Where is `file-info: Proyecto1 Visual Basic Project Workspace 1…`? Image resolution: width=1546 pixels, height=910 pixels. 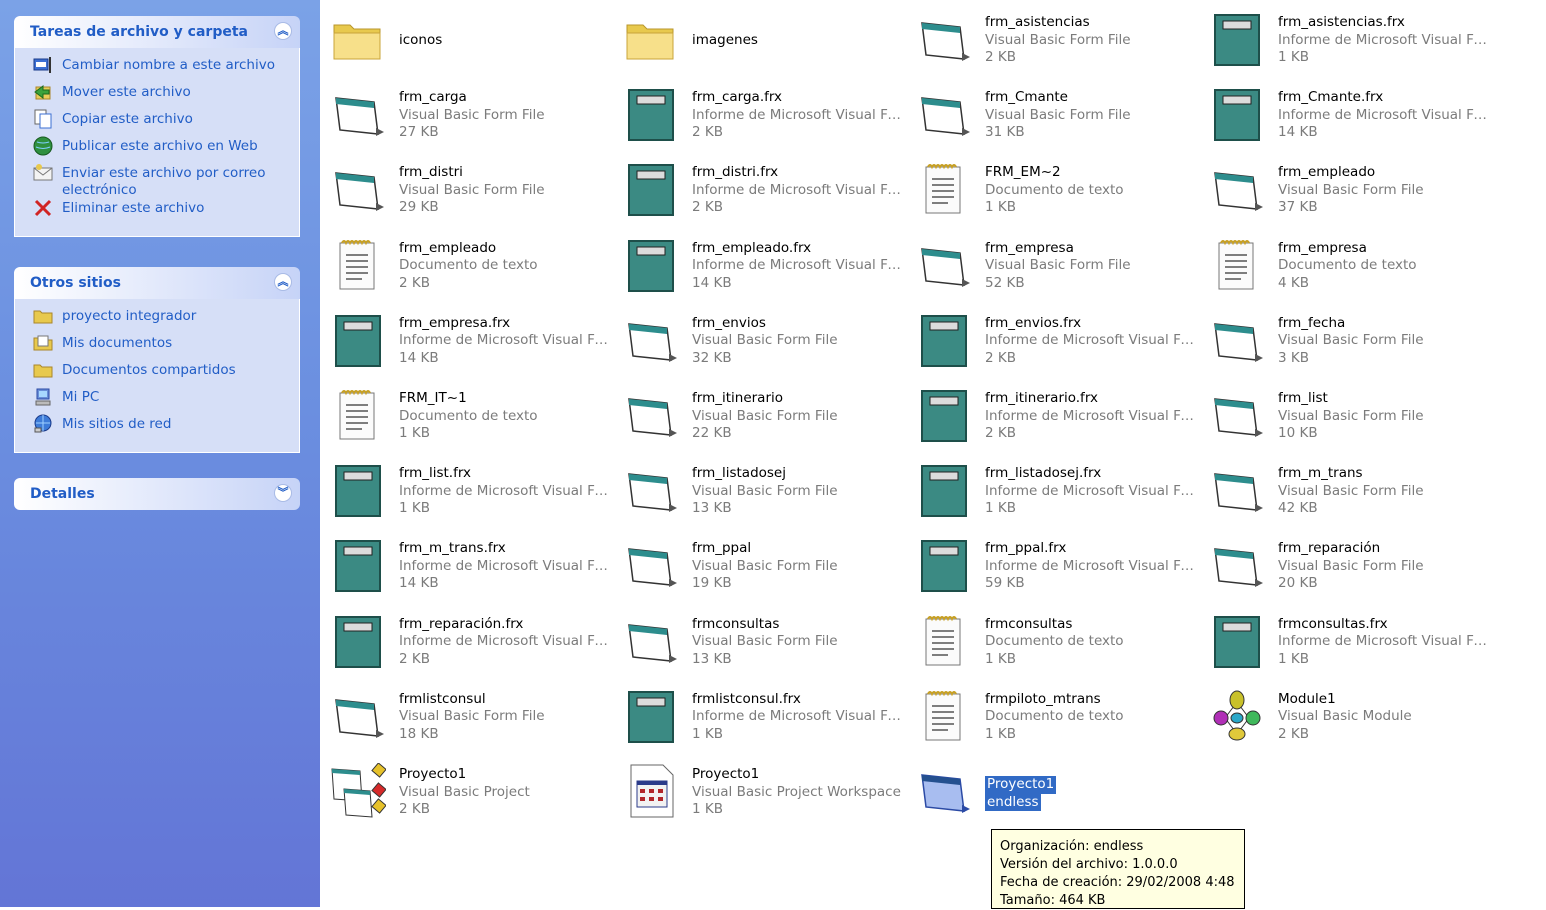 file-info: Proyecto1 Visual Basic Project Workspace 1… is located at coordinates (799, 792).